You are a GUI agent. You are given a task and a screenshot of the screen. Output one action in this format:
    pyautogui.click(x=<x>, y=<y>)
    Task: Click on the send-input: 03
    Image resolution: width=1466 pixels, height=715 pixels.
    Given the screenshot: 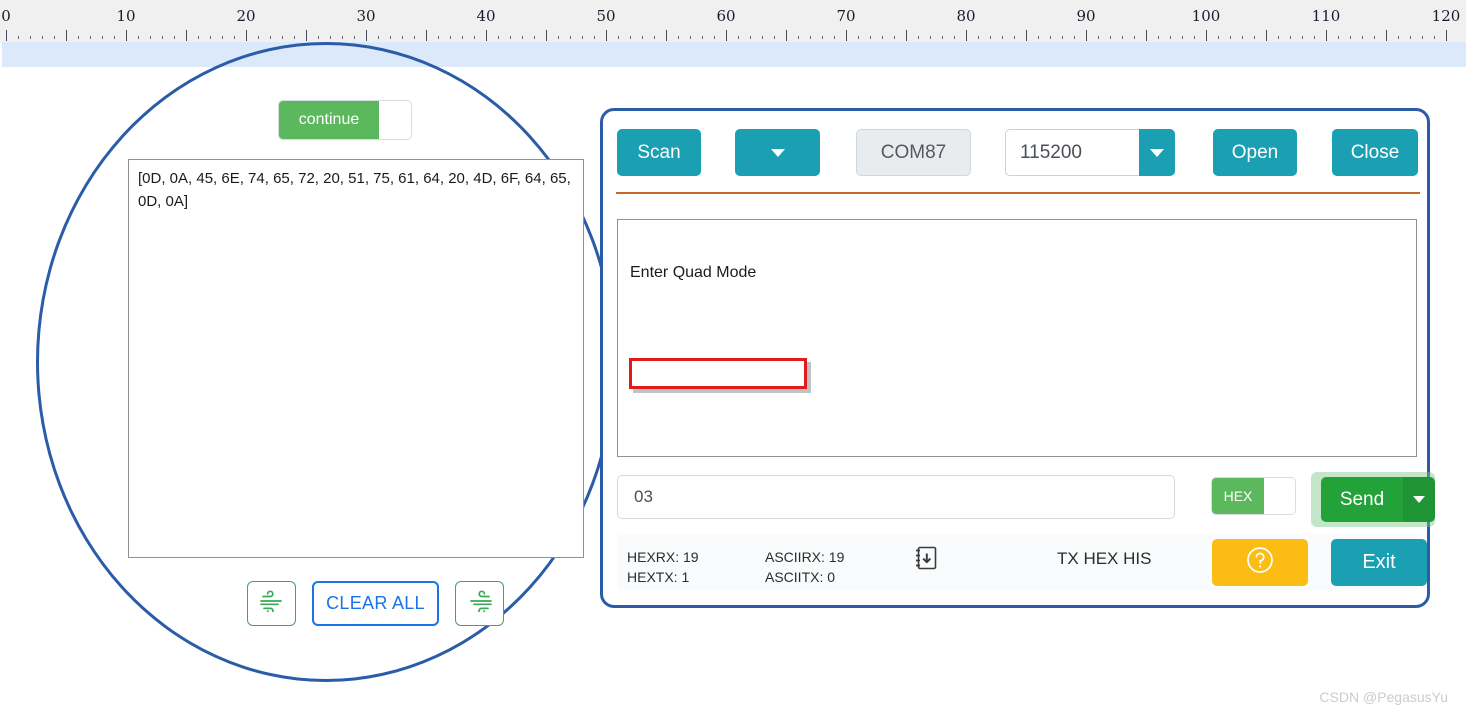 What is the action you would take?
    pyautogui.click(x=896, y=497)
    